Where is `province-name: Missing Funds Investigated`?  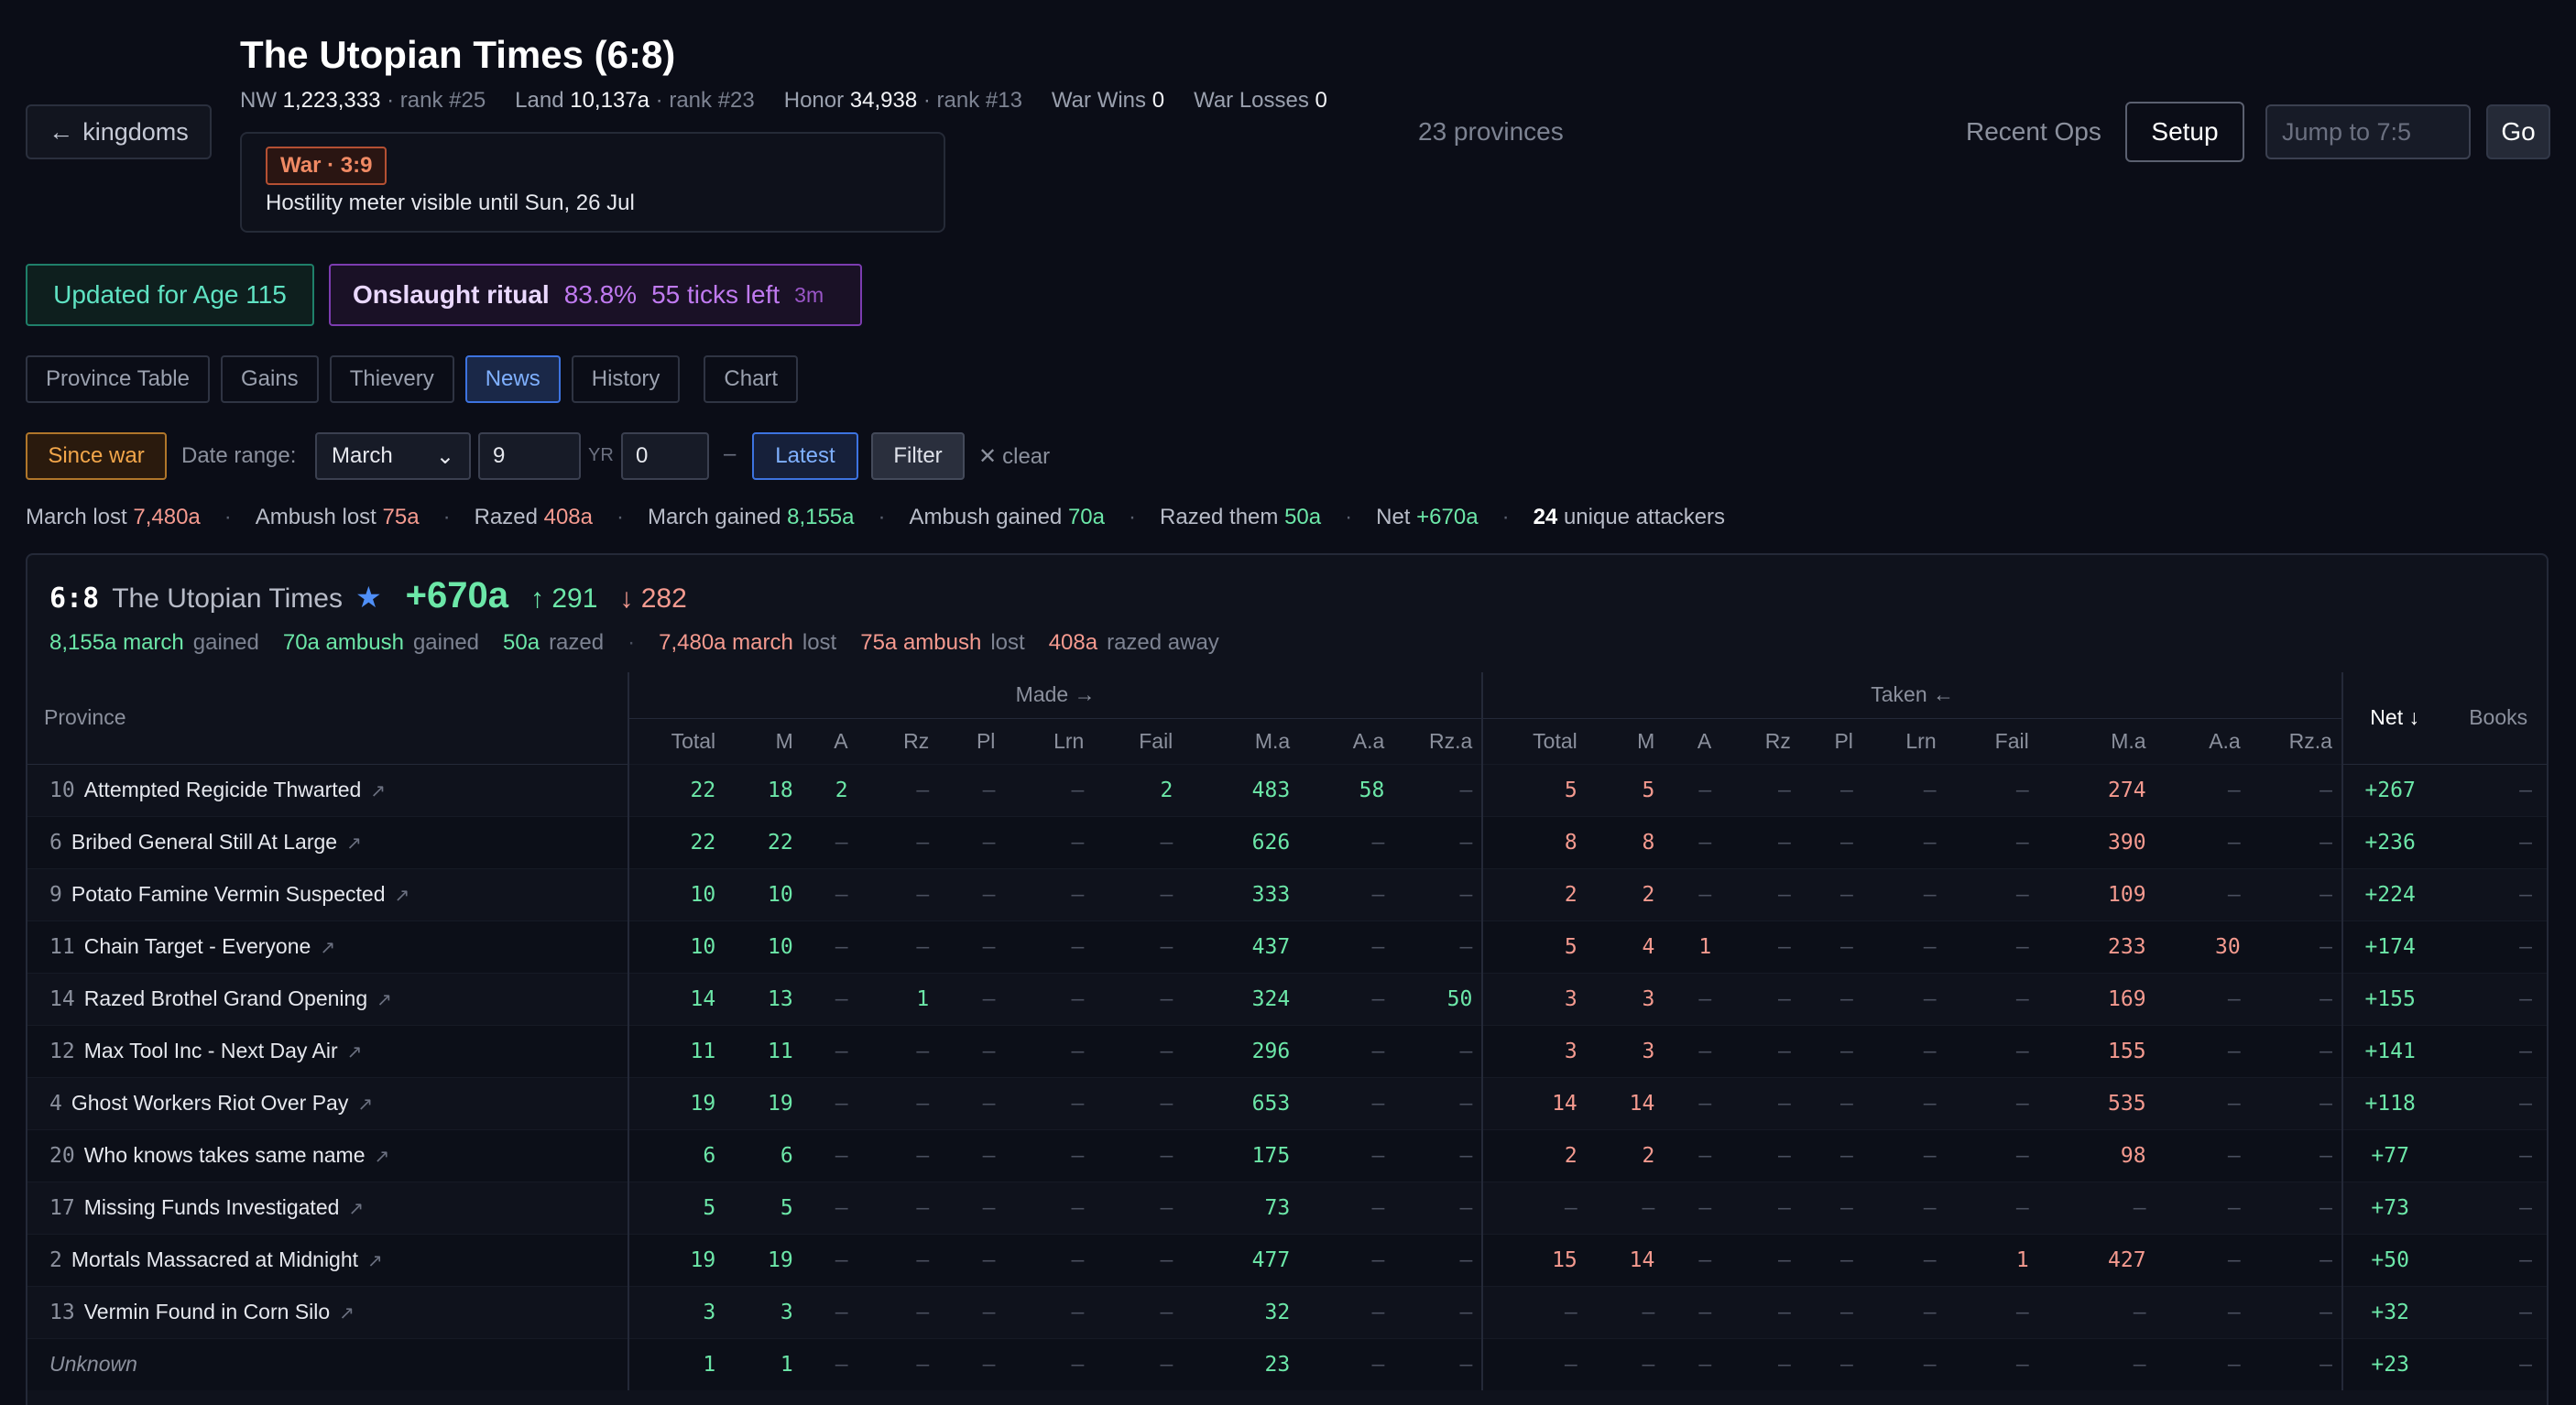 province-name: Missing Funds Investigated is located at coordinates (212, 1207).